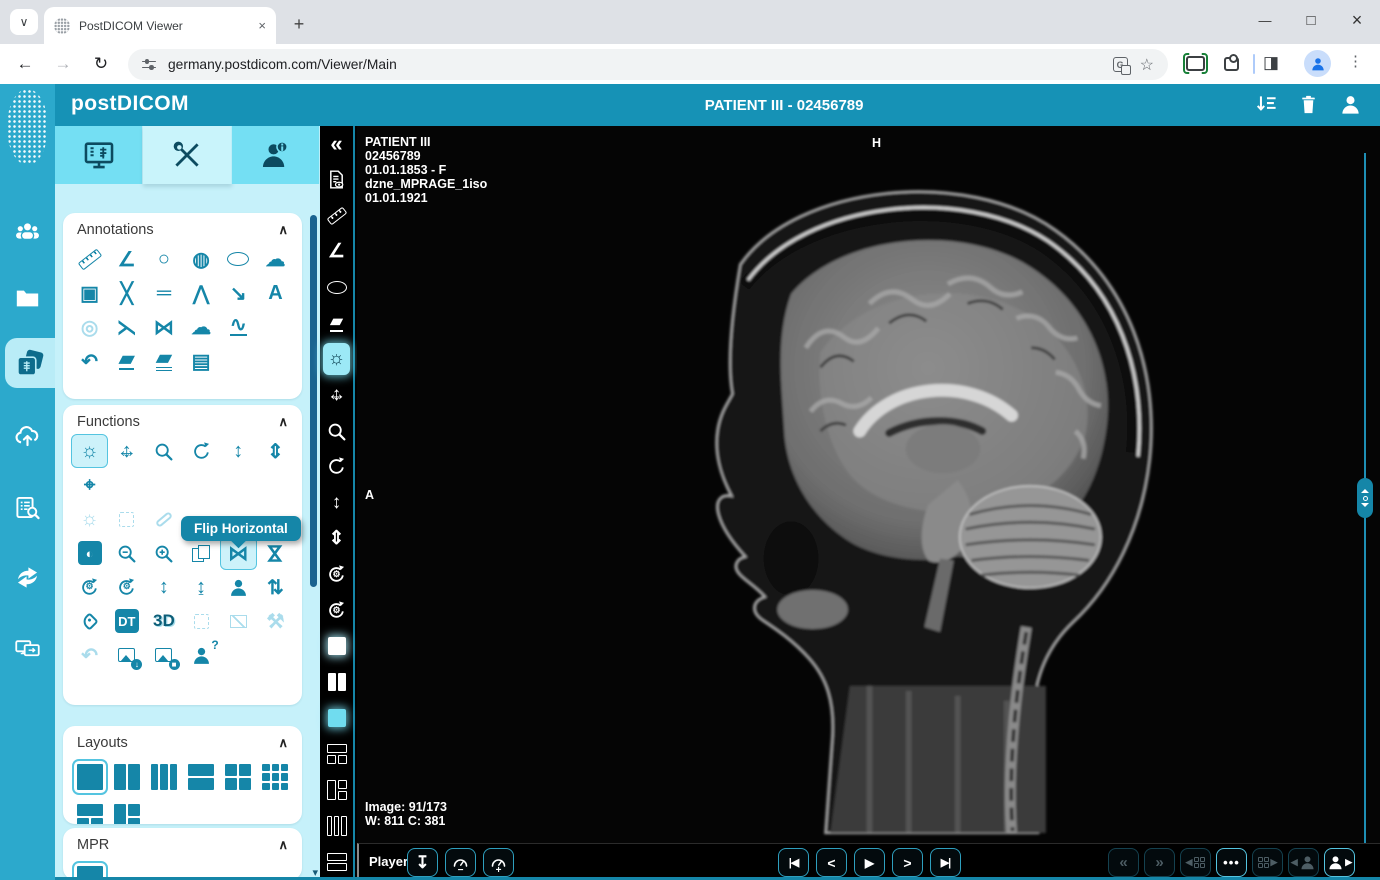 The height and width of the screenshot is (880, 1380). Describe the element at coordinates (336, 718) in the screenshot. I see `qt-layout-current` at that location.